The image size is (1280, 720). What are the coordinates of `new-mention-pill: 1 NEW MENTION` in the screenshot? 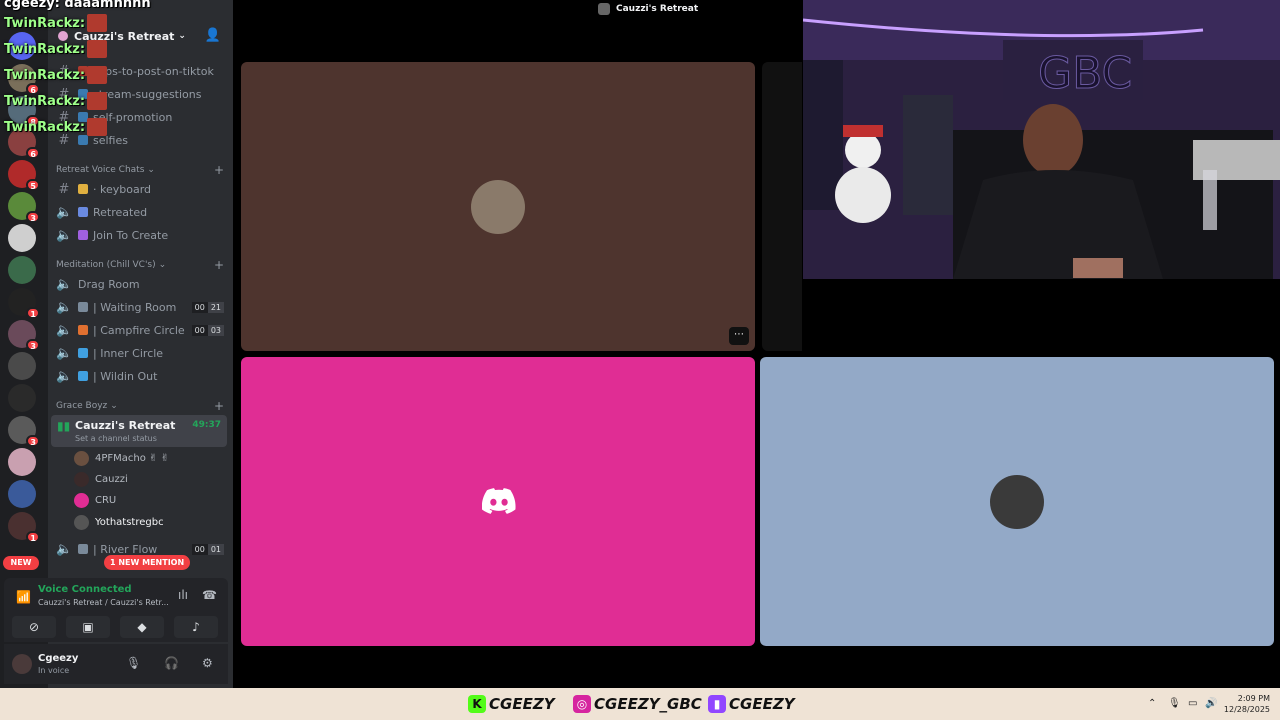 It's located at (147, 562).